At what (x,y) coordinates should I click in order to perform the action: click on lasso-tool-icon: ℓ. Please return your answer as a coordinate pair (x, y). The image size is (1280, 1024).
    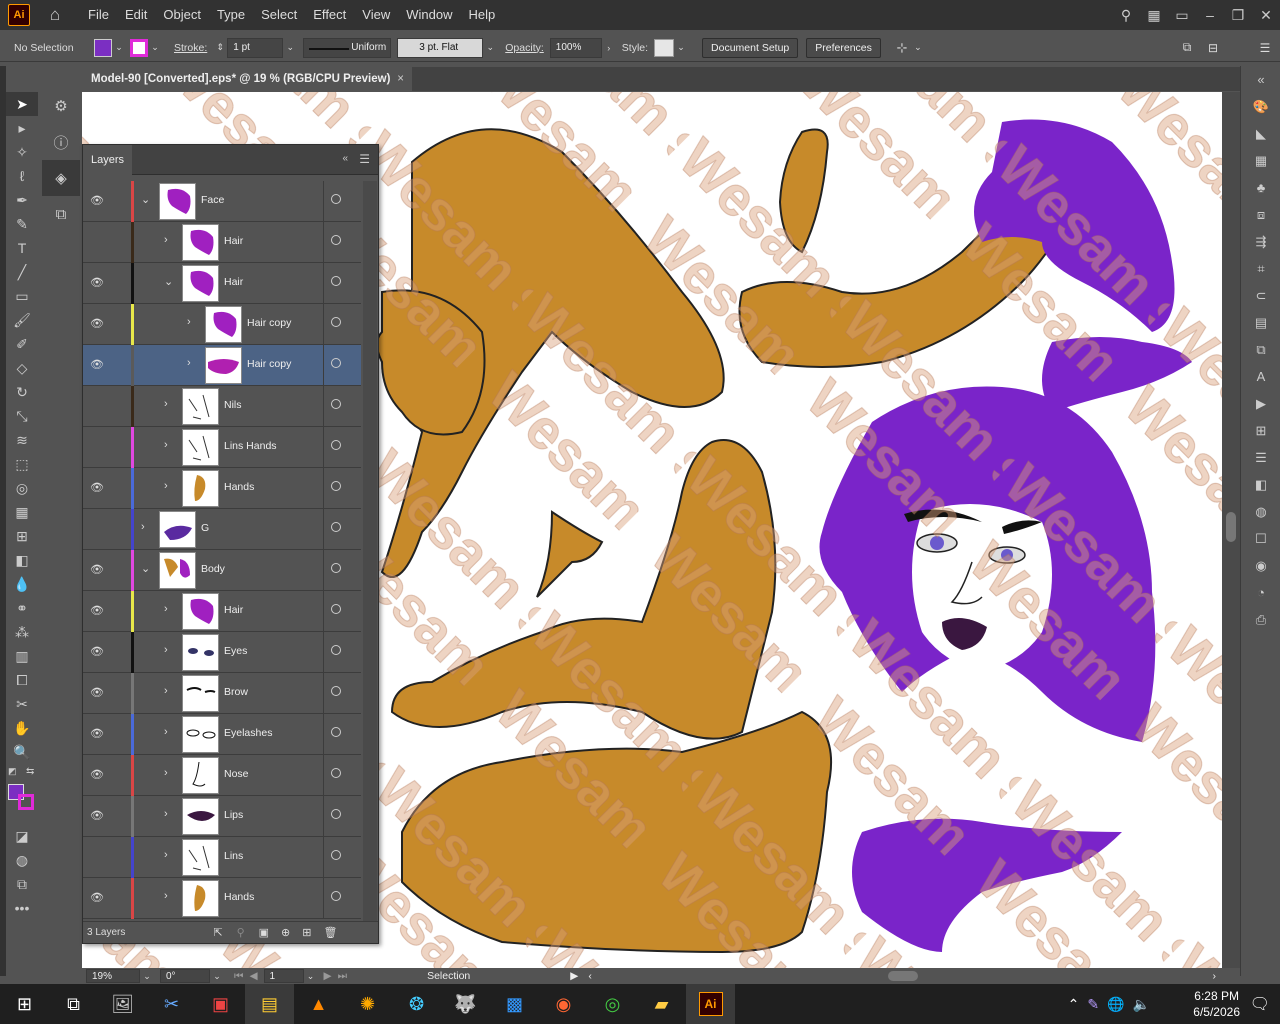
    Looking at the image, I should click on (22, 176).